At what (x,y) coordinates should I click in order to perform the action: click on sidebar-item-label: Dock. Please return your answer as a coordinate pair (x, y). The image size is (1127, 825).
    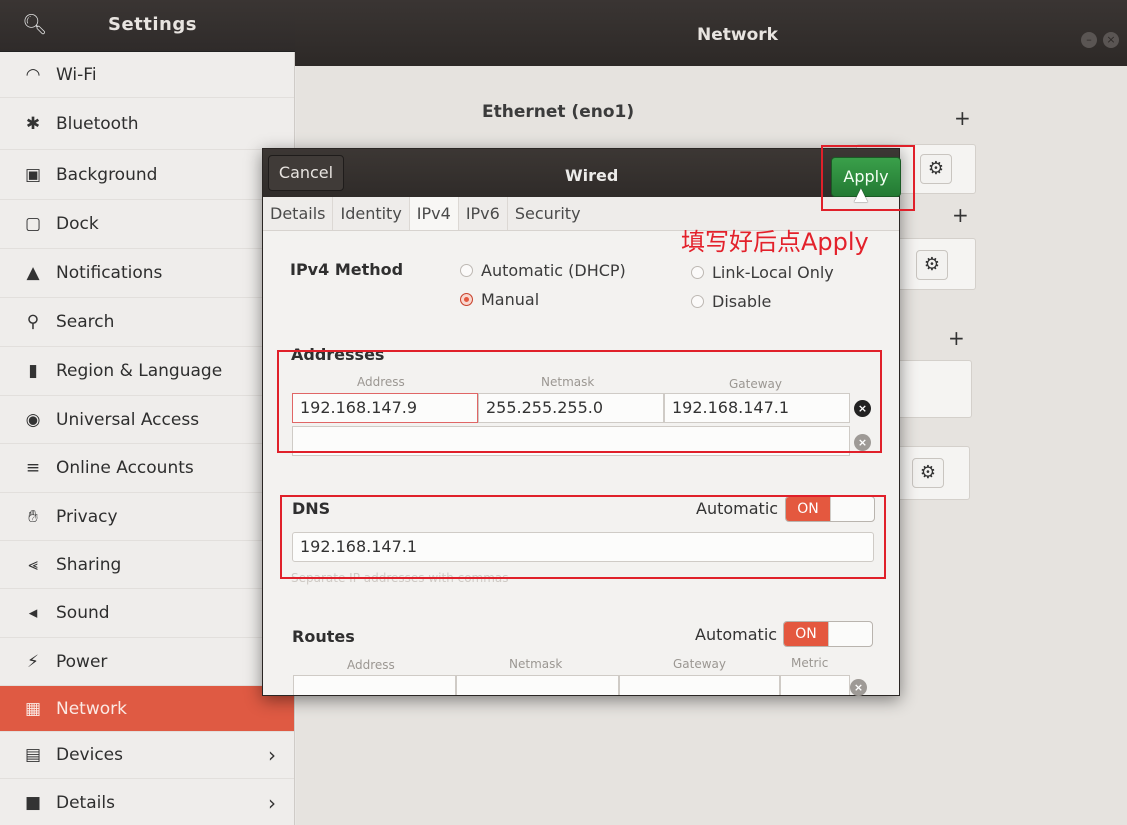
    Looking at the image, I should click on (77, 224).